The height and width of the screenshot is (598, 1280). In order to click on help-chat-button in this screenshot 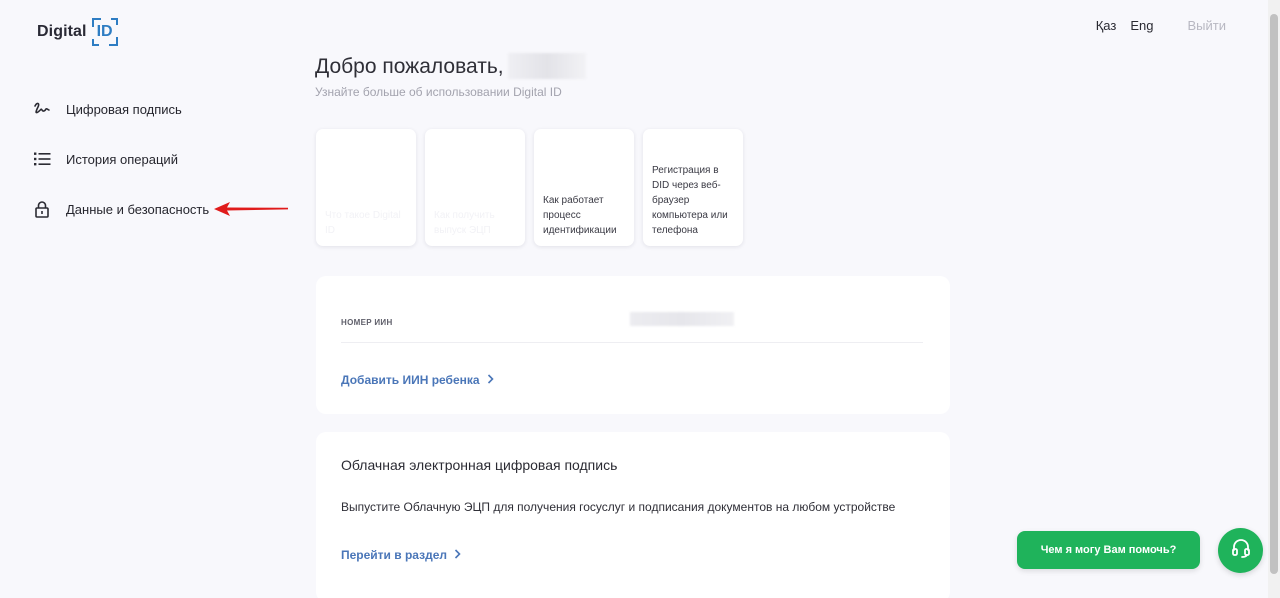, I will do `click(1240, 550)`.